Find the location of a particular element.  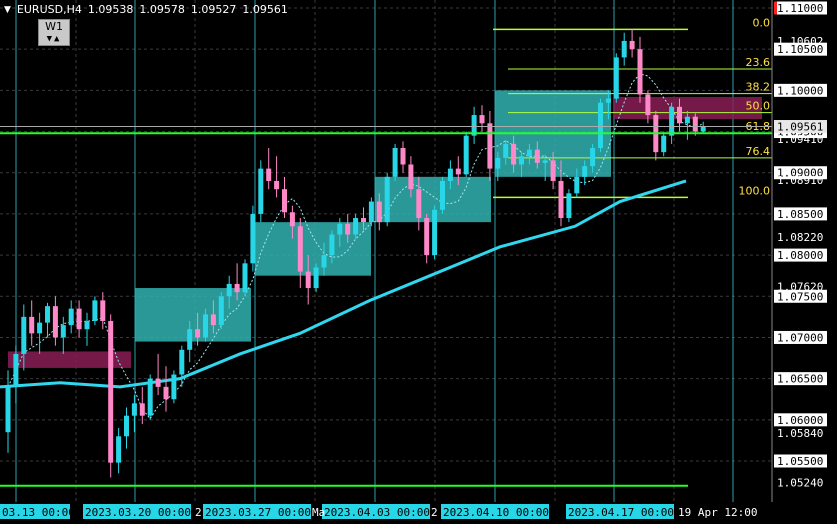

price-label: 1.08500 is located at coordinates (800, 214).